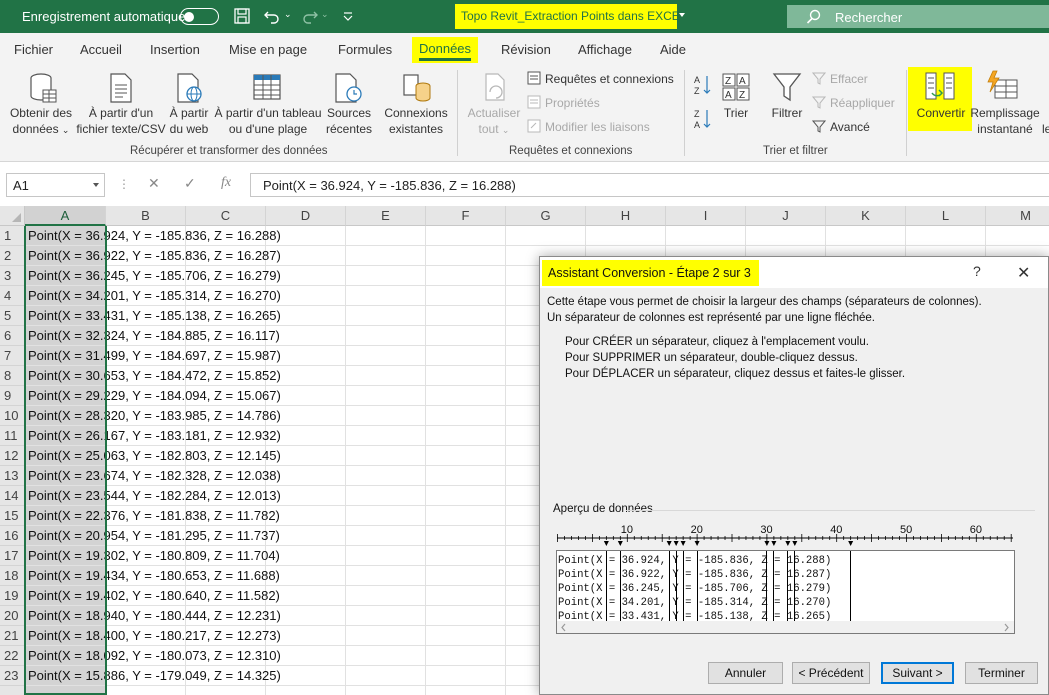 This screenshot has height=695, width=1049. Describe the element at coordinates (445, 50) in the screenshot. I see `tab-donnees: Données` at that location.